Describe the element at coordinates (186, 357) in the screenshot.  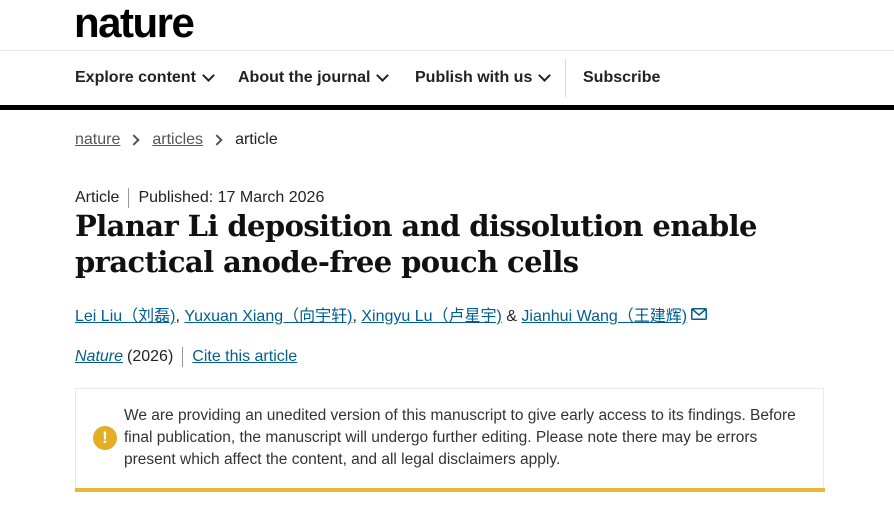
I see `citation-line: Nature (2026) Cite this article` at that location.